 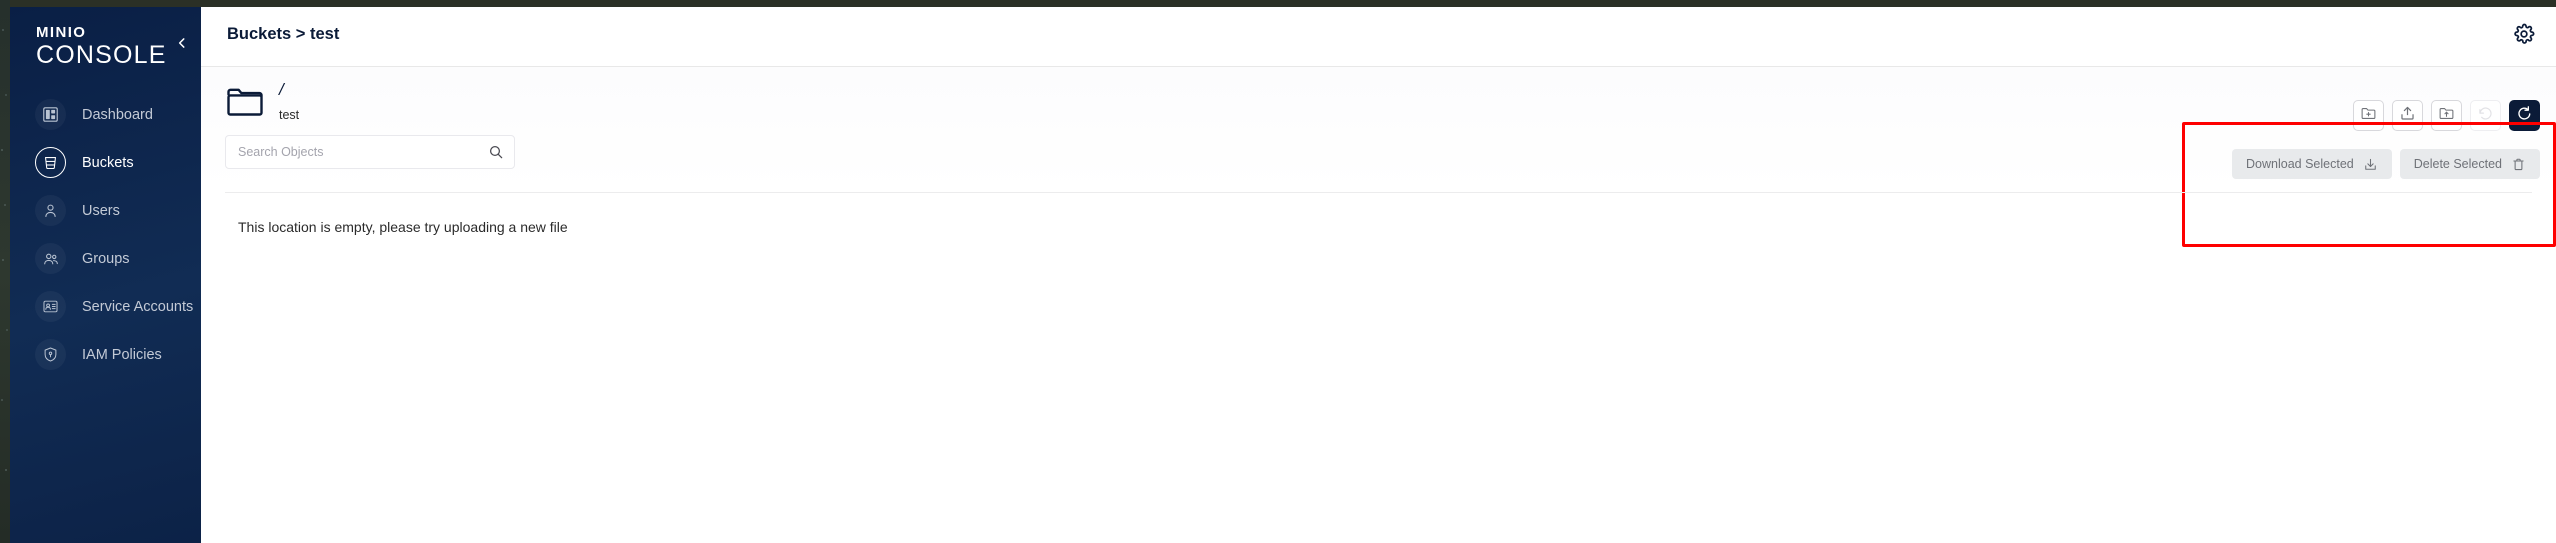 I want to click on refresh-button, so click(x=2524, y=115).